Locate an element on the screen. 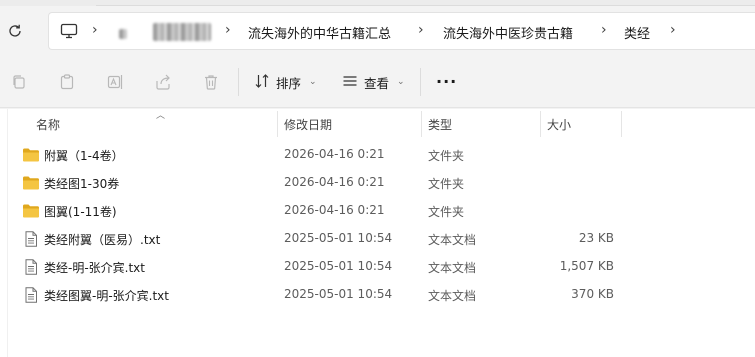 The image size is (755, 357). command-bar: 排序 ⌄ 查看 ⌄ ··· is located at coordinates (377, 82).